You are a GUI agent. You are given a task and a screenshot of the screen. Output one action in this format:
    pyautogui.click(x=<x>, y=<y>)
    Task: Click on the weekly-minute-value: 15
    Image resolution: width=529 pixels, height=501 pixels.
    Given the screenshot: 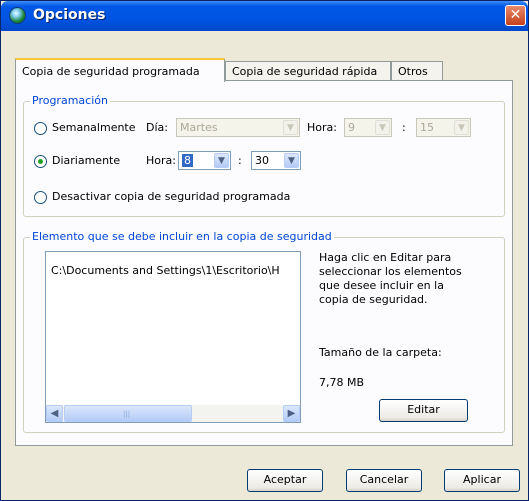 What is the action you would take?
    pyautogui.click(x=427, y=127)
    